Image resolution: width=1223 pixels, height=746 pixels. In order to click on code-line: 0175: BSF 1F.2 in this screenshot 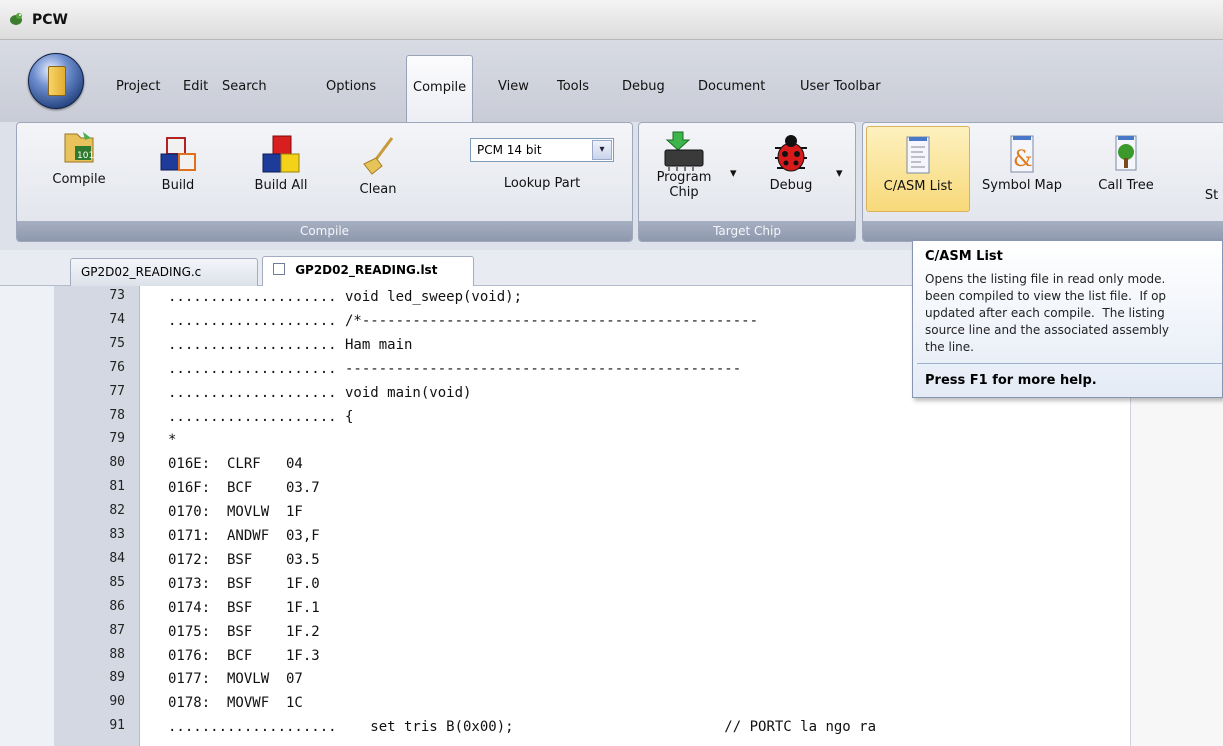, I will do `click(244, 631)`.